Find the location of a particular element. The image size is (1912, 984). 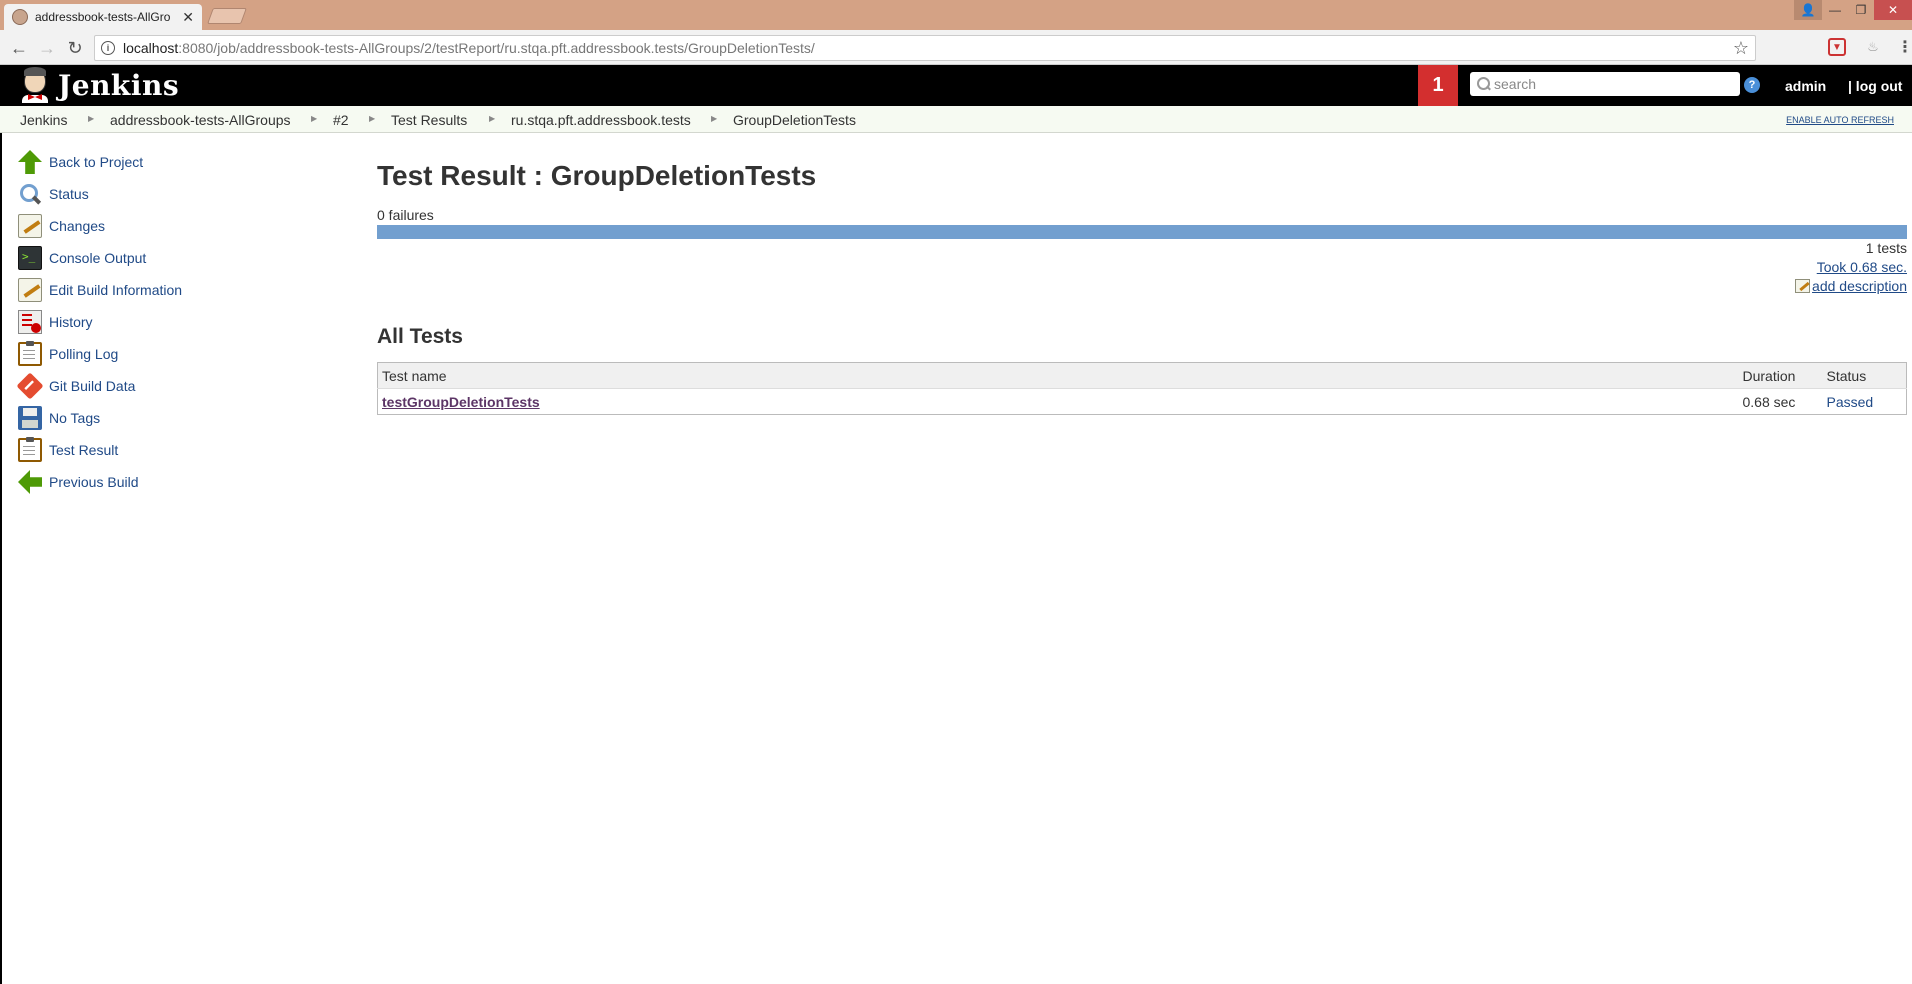

column-header-duration: Duration is located at coordinates (1780, 375).